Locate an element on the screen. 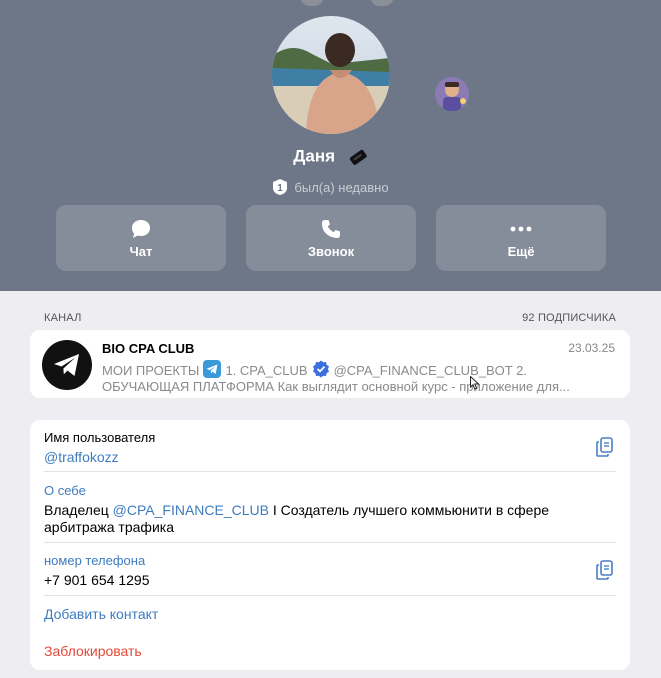 Image resolution: width=661 pixels, height=678 pixels. chat-bubble-icon is located at coordinates (141, 229).